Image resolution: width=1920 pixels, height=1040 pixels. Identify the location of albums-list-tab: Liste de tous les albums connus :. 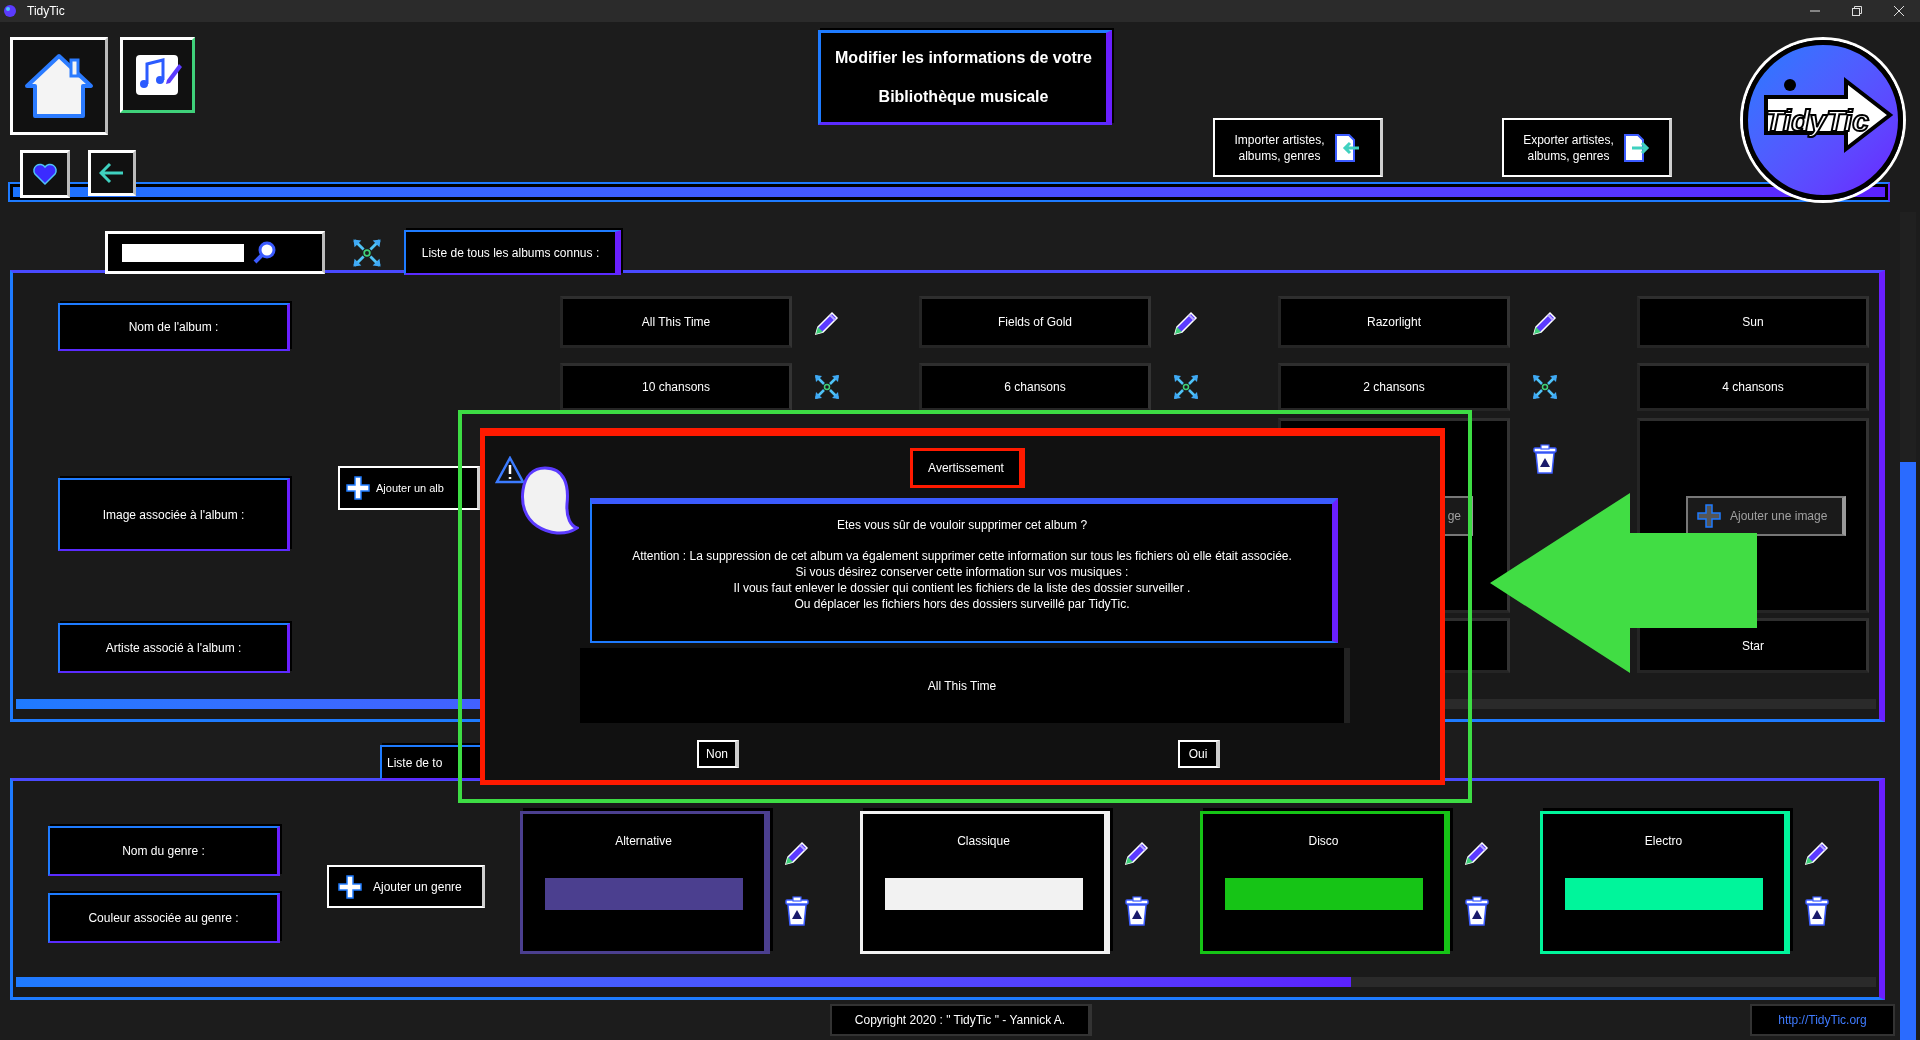
(512, 252).